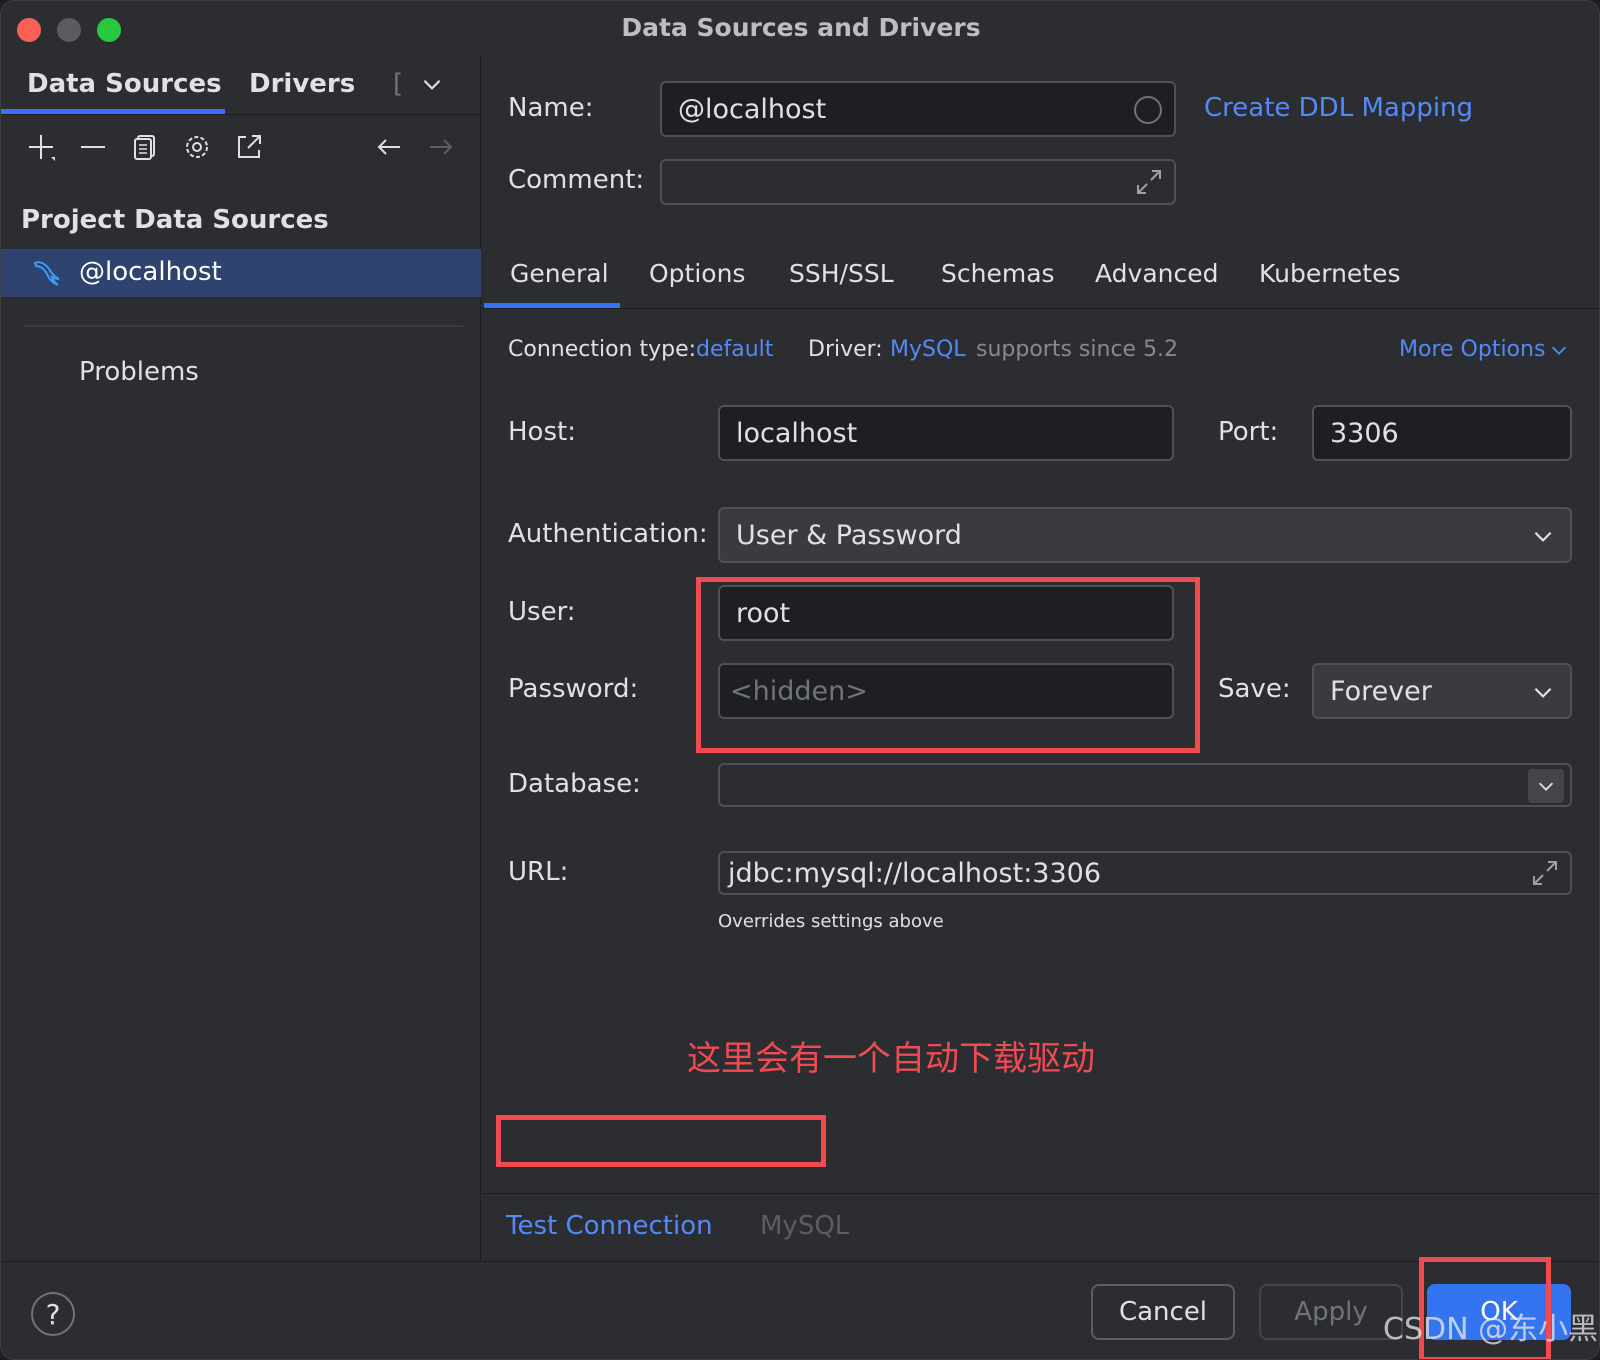  What do you see at coordinates (1157, 273) in the screenshot?
I see `tab-advanced: Advanced` at bounding box center [1157, 273].